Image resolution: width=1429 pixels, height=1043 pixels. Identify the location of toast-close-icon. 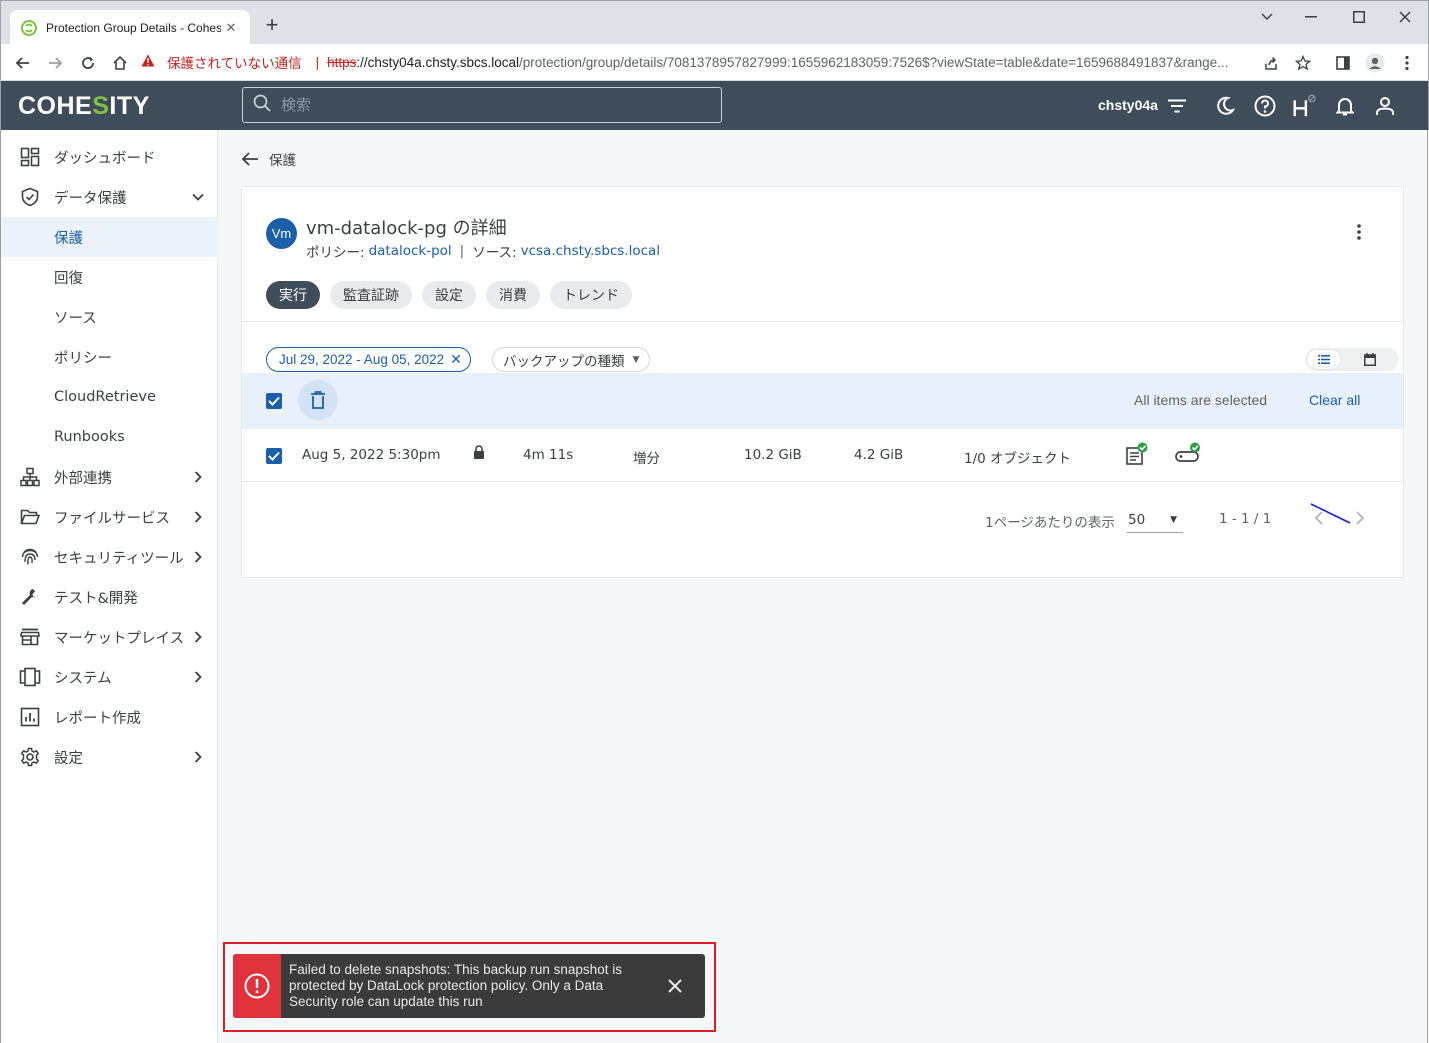
(675, 986).